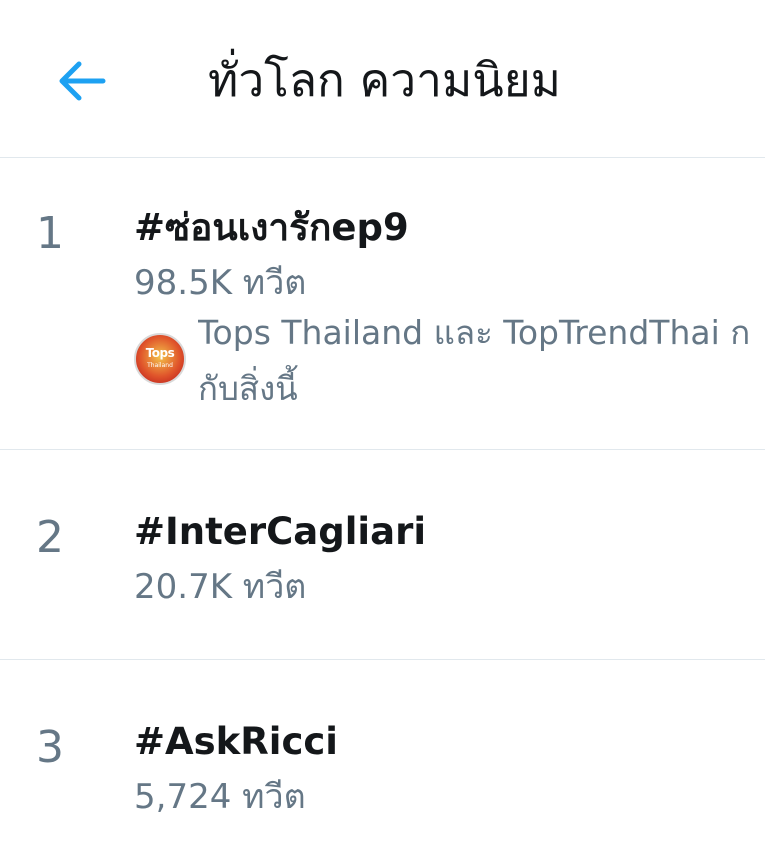 The height and width of the screenshot is (848, 765). I want to click on trend-context-line-1: Tops Thailand และ TopTrendThai ก, so click(474, 332).